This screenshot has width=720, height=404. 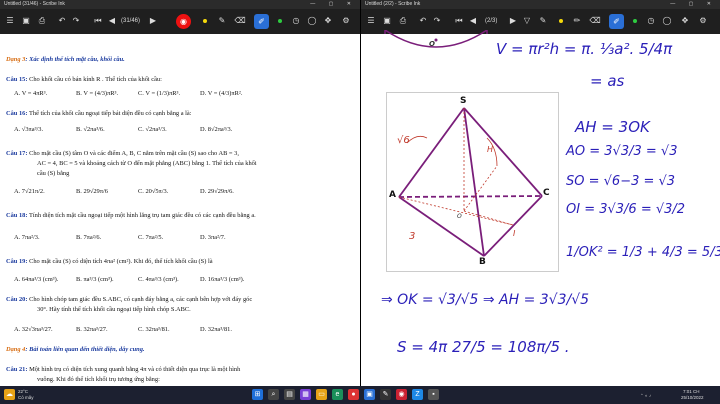 I want to click on store-icon: ▣, so click(x=369, y=394).